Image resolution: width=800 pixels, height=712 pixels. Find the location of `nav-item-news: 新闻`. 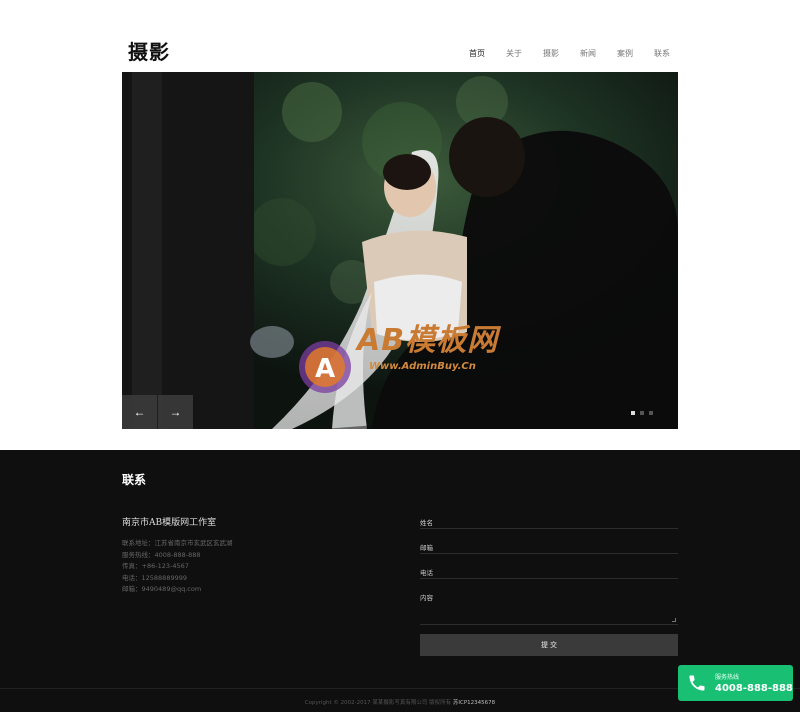

nav-item-news: 新闻 is located at coordinates (588, 53).